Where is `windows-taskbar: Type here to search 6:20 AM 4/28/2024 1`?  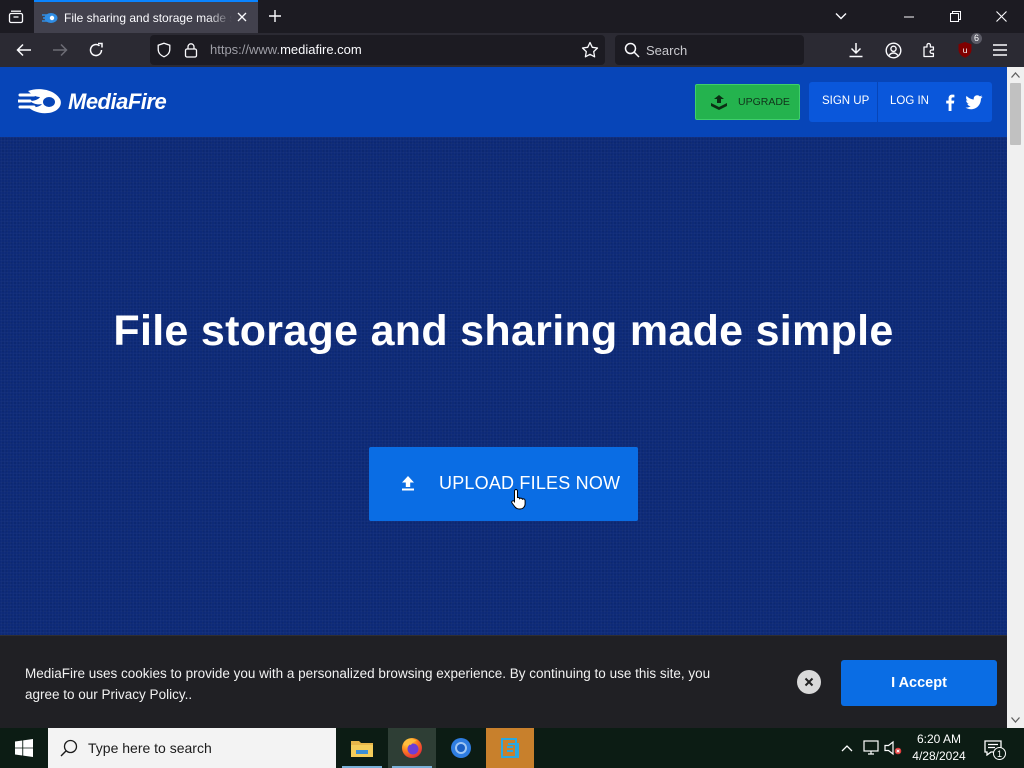
windows-taskbar: Type here to search 6:20 AM 4/28/2024 1 is located at coordinates (512, 748).